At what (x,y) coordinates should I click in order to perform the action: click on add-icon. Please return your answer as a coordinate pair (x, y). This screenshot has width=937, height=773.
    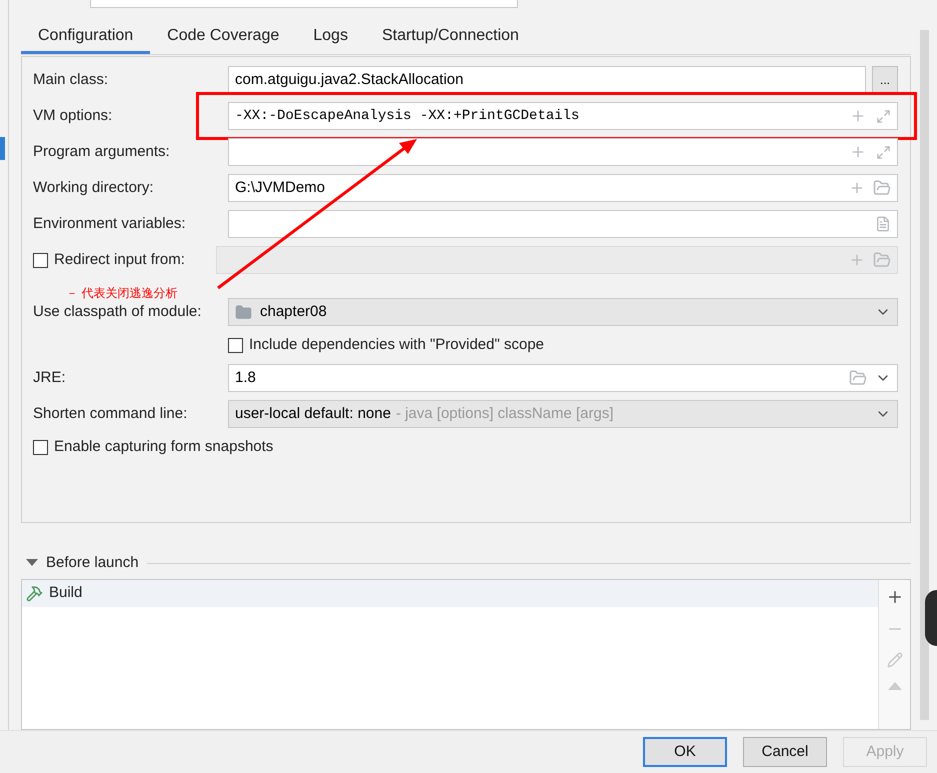
    Looking at the image, I should click on (857, 260).